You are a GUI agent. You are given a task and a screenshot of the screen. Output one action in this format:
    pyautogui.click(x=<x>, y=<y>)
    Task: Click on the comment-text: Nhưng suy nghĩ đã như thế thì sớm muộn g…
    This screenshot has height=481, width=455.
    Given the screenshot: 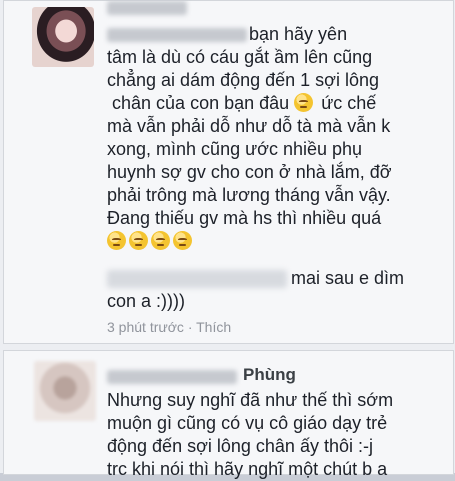 What is the action you would take?
    pyautogui.click(x=279, y=435)
    